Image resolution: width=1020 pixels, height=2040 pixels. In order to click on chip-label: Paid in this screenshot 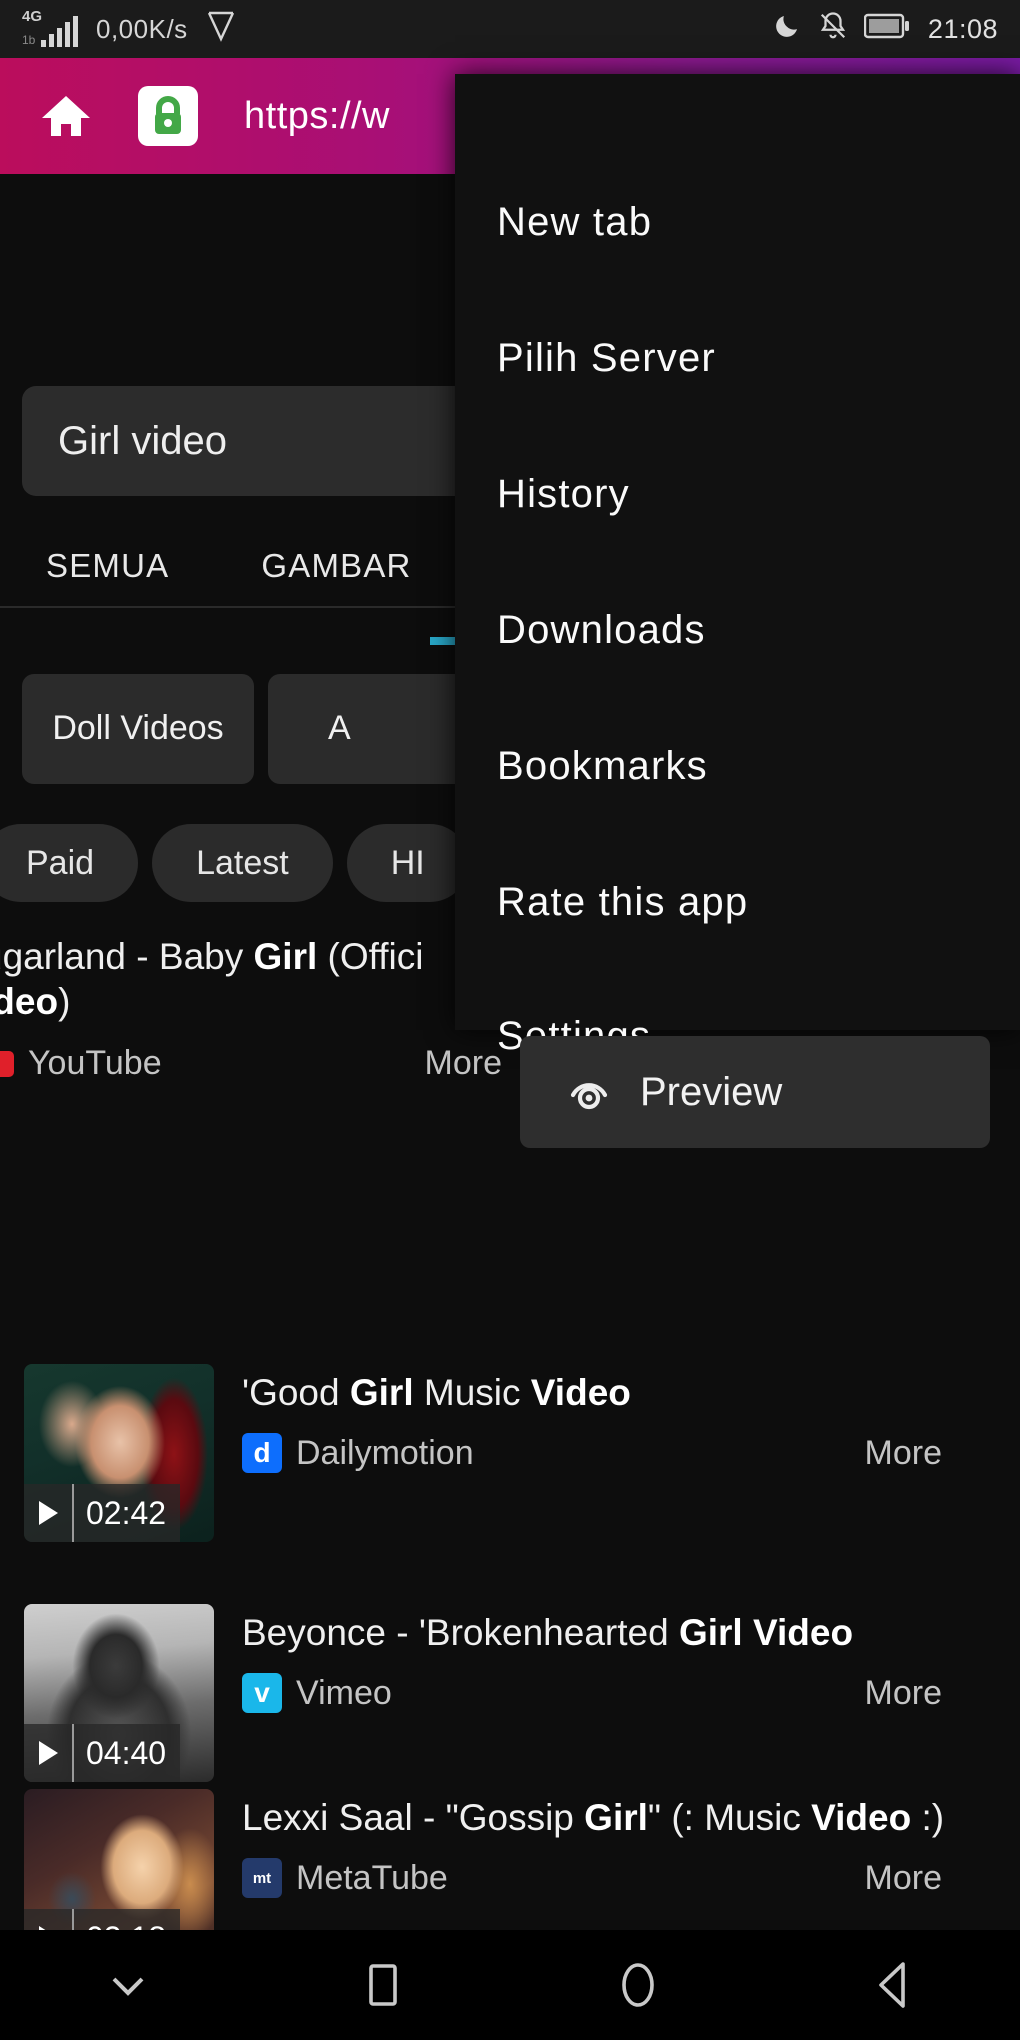, I will do `click(60, 862)`.